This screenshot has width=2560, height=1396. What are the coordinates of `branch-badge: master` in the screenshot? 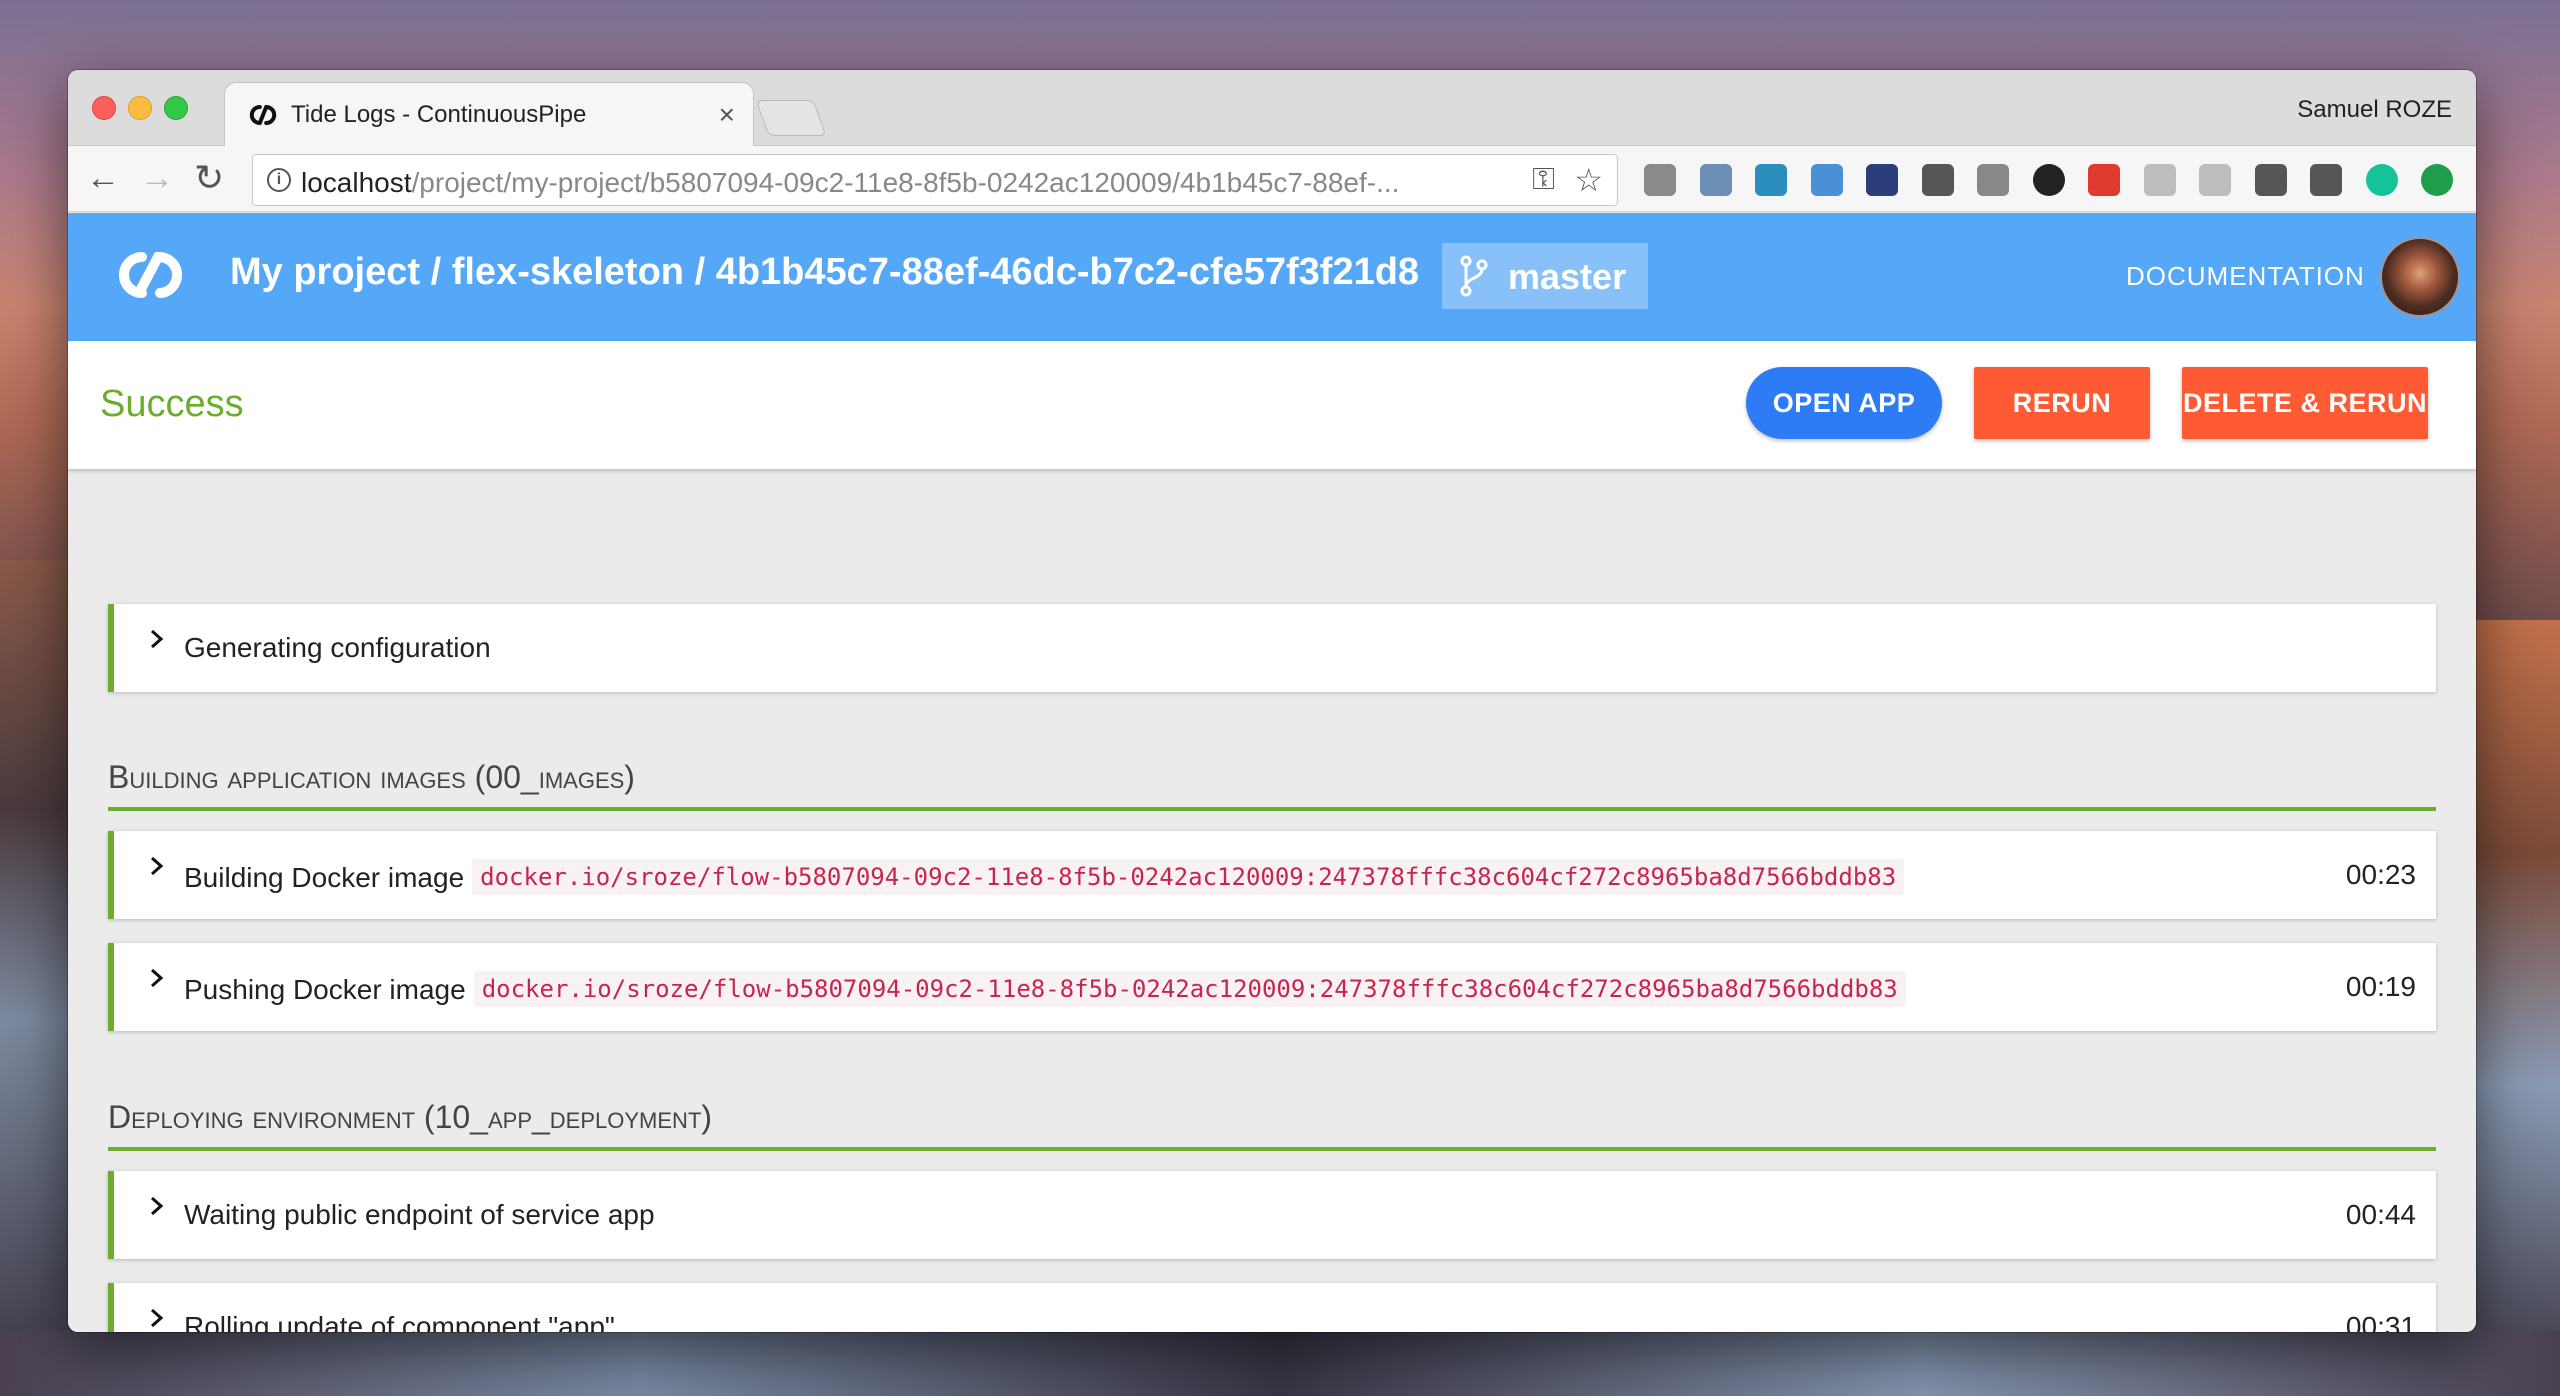 It's located at (1545, 276).